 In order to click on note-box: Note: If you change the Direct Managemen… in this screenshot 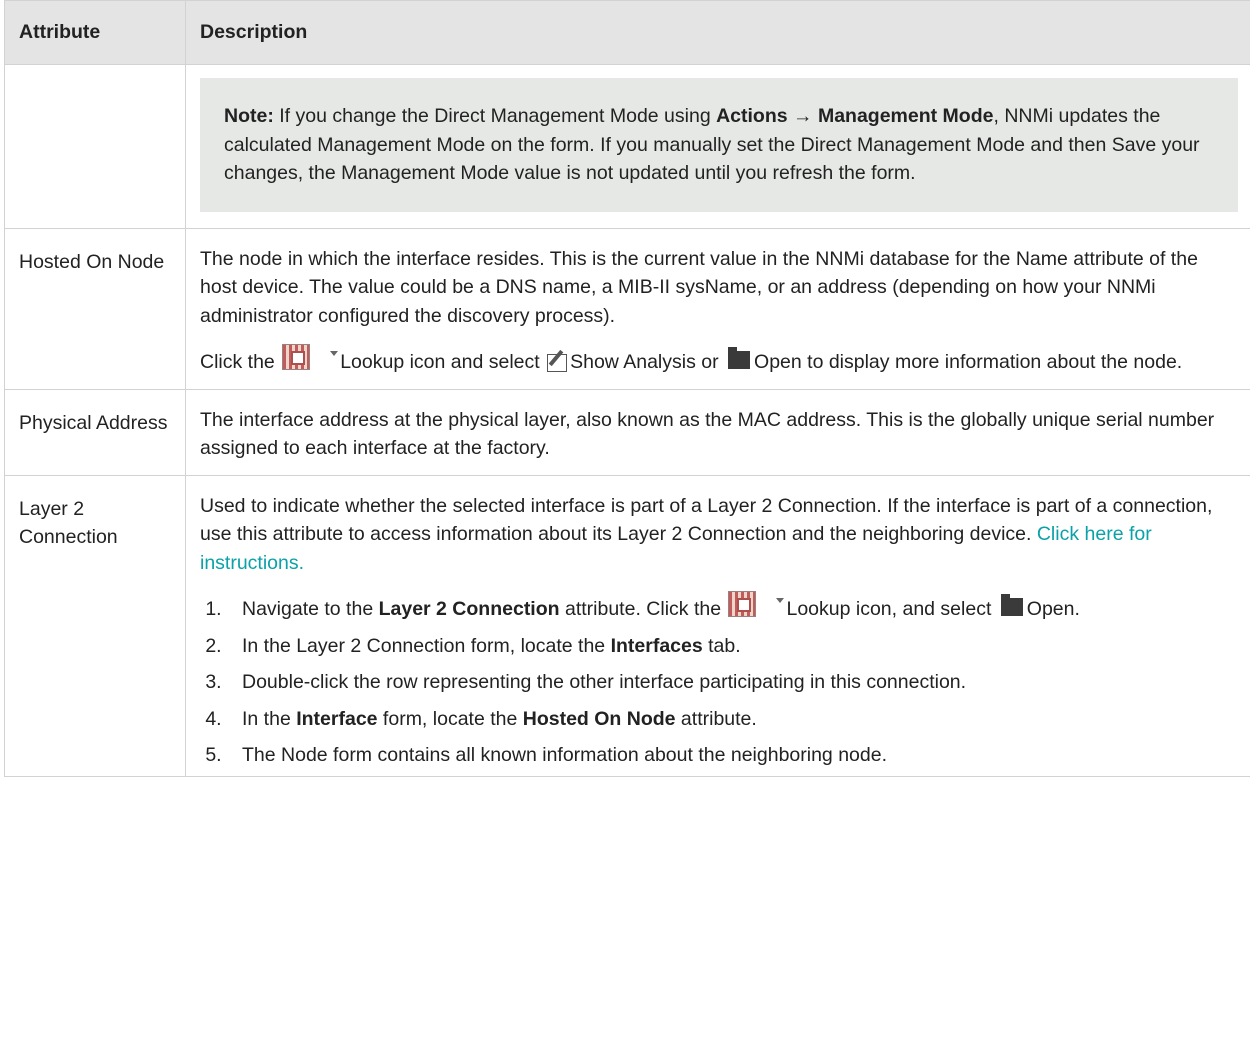, I will do `click(719, 145)`.